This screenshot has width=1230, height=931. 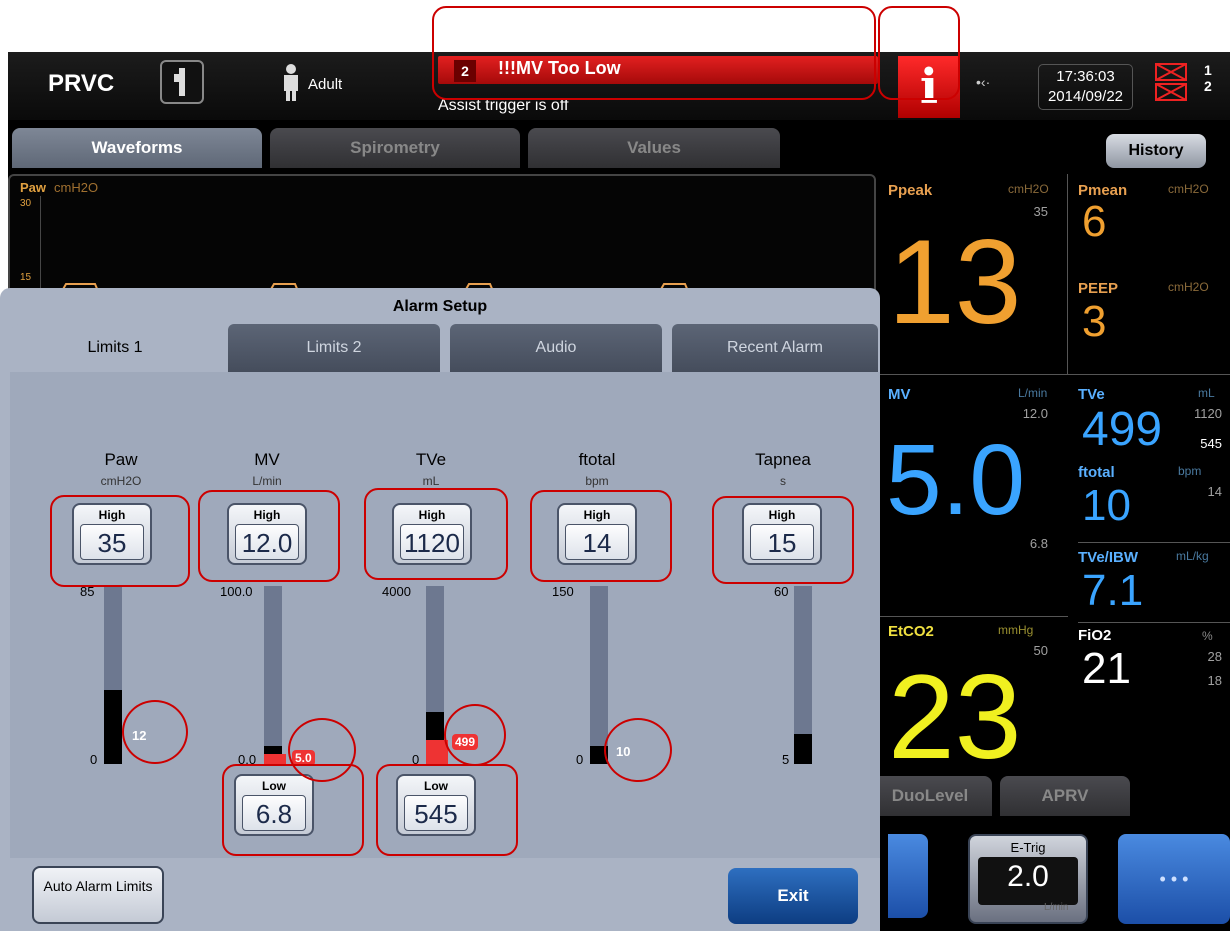 What do you see at coordinates (783, 459) in the screenshot?
I see `col-tapnea-name: Tapnea` at bounding box center [783, 459].